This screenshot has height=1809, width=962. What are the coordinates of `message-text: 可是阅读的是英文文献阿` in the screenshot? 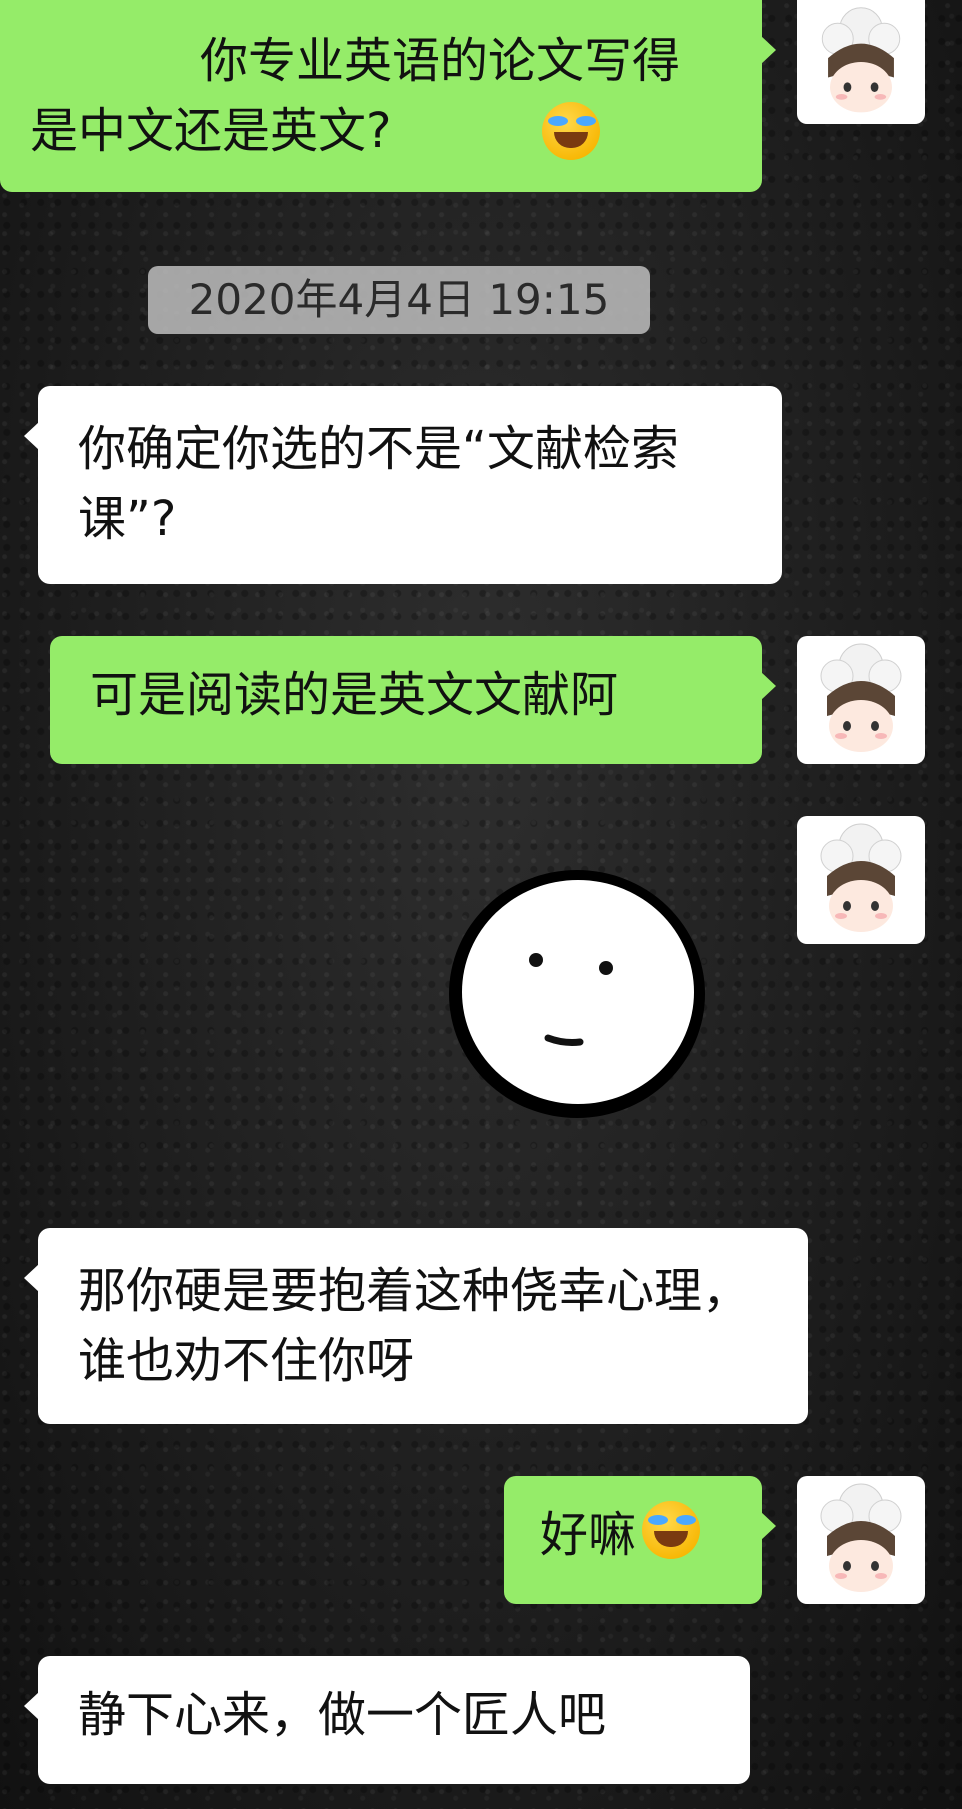 It's located at (354, 695).